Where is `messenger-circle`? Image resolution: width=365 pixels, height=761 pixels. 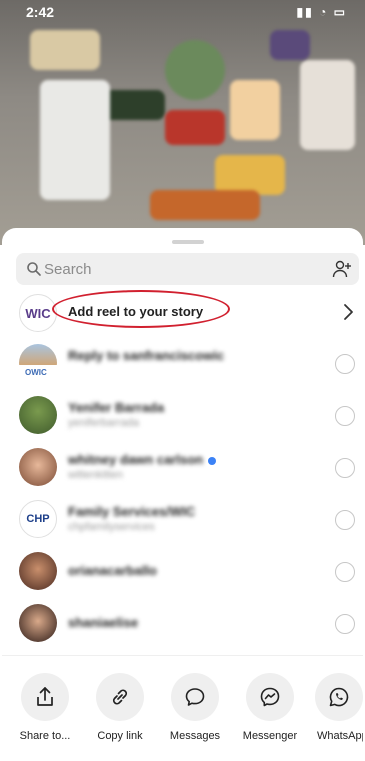 messenger-circle is located at coordinates (270, 697).